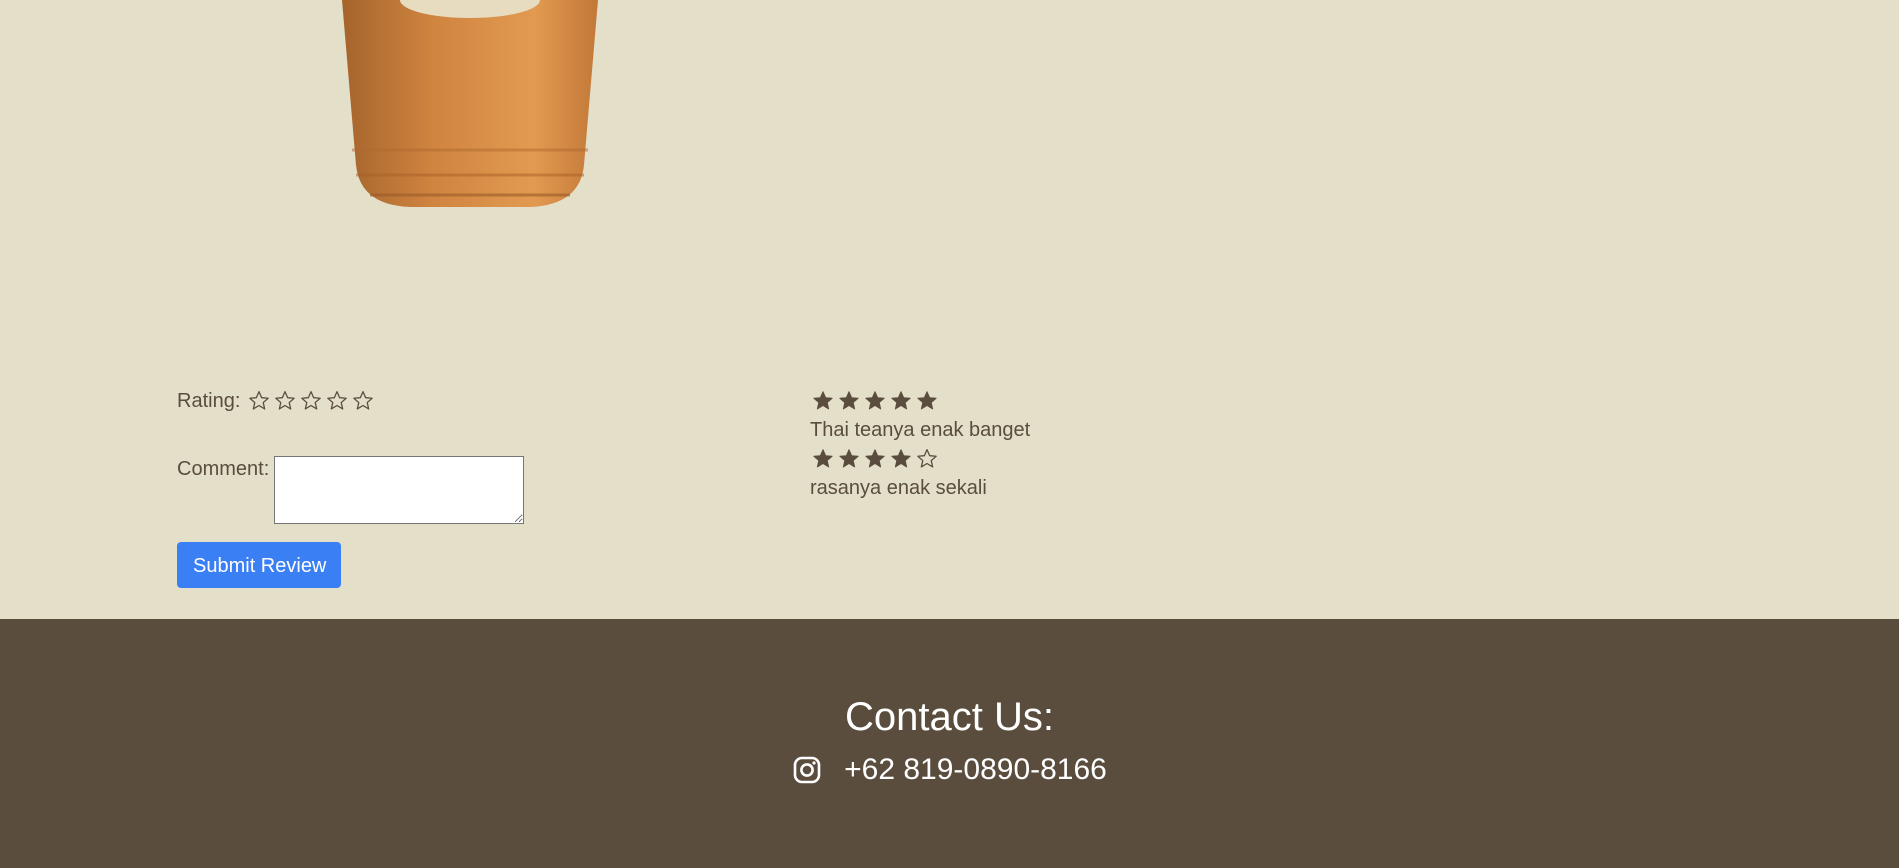 This screenshot has height=868, width=1899. I want to click on submit-review-button: Submit Review, so click(259, 565).